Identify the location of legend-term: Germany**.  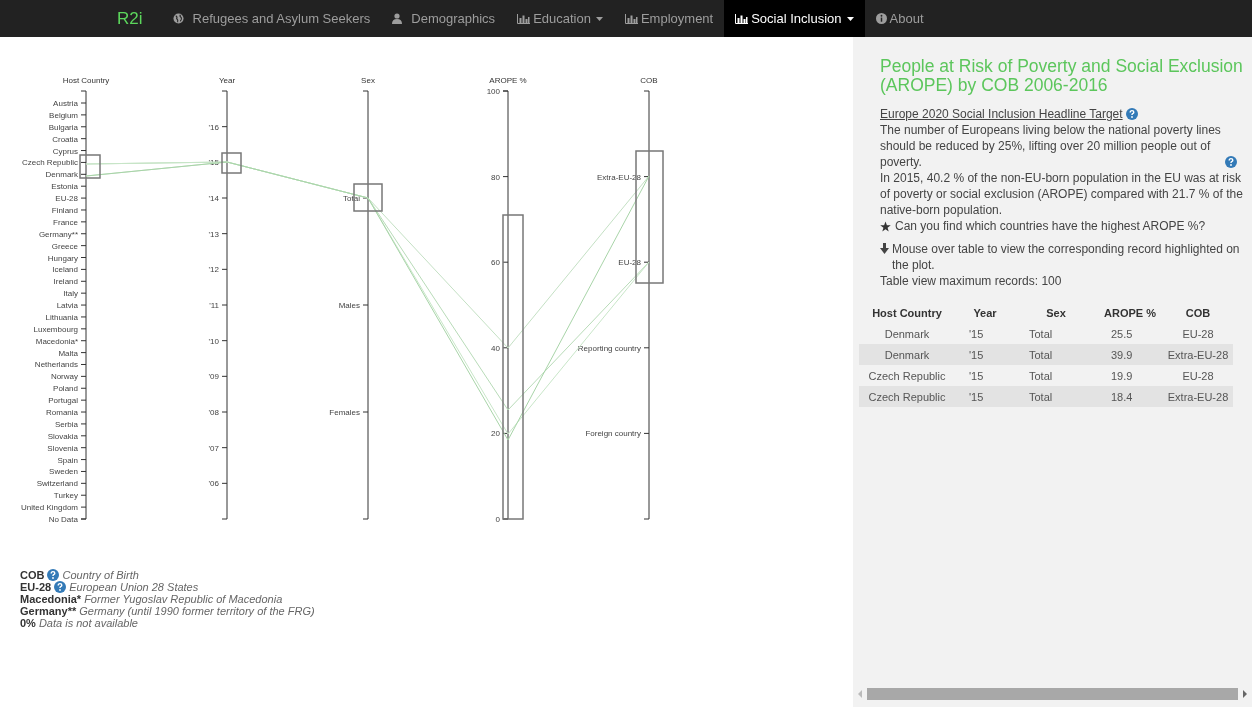
(48, 611).